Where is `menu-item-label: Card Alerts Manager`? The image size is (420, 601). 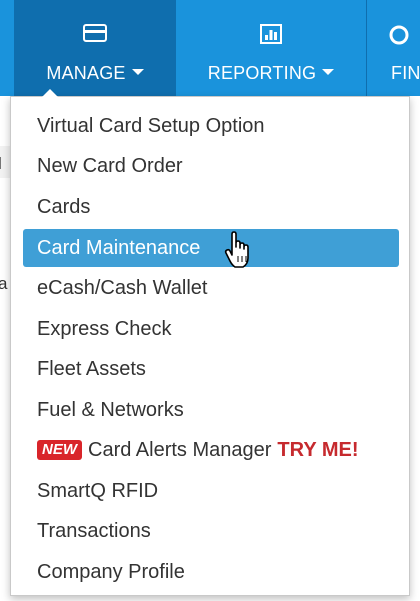
menu-item-label: Card Alerts Manager is located at coordinates (180, 450).